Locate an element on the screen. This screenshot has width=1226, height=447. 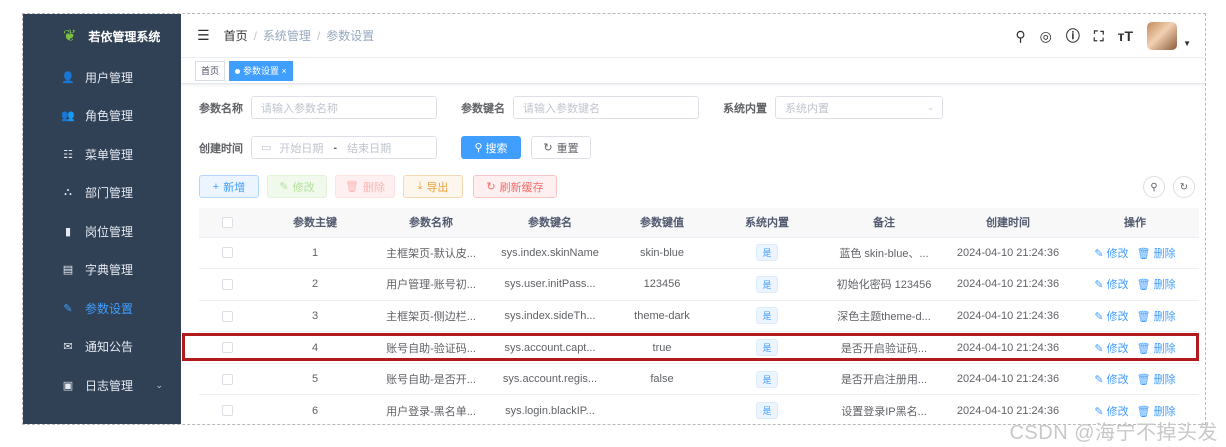
question-icon: ⓘ is located at coordinates (1073, 36).